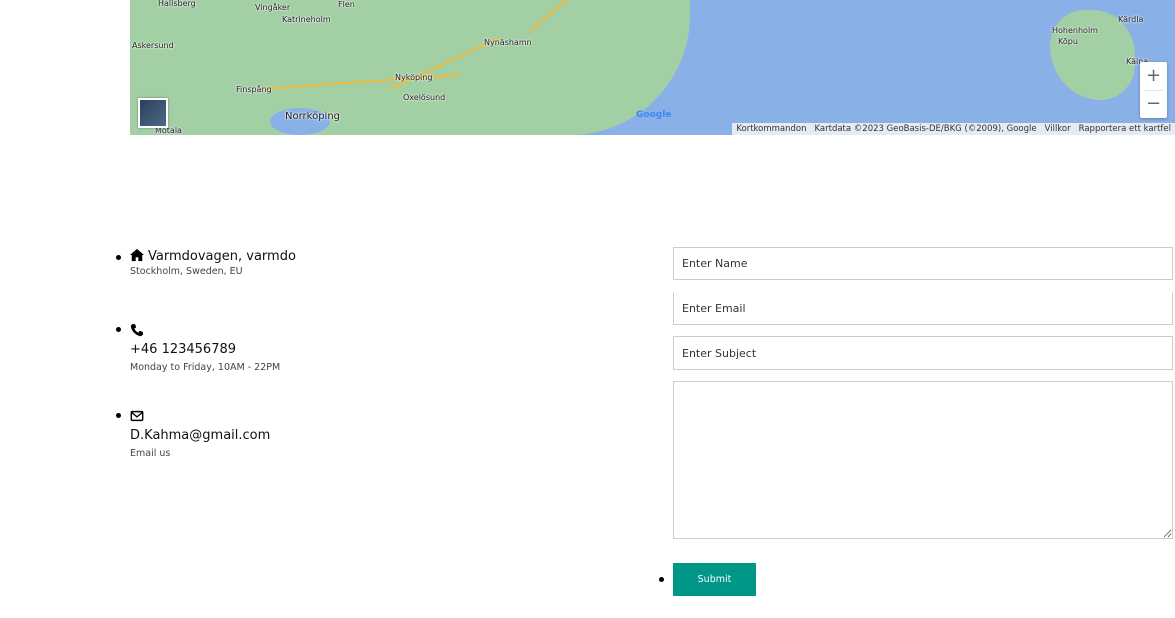  What do you see at coordinates (923, 353) in the screenshot?
I see `subject-input` at bounding box center [923, 353].